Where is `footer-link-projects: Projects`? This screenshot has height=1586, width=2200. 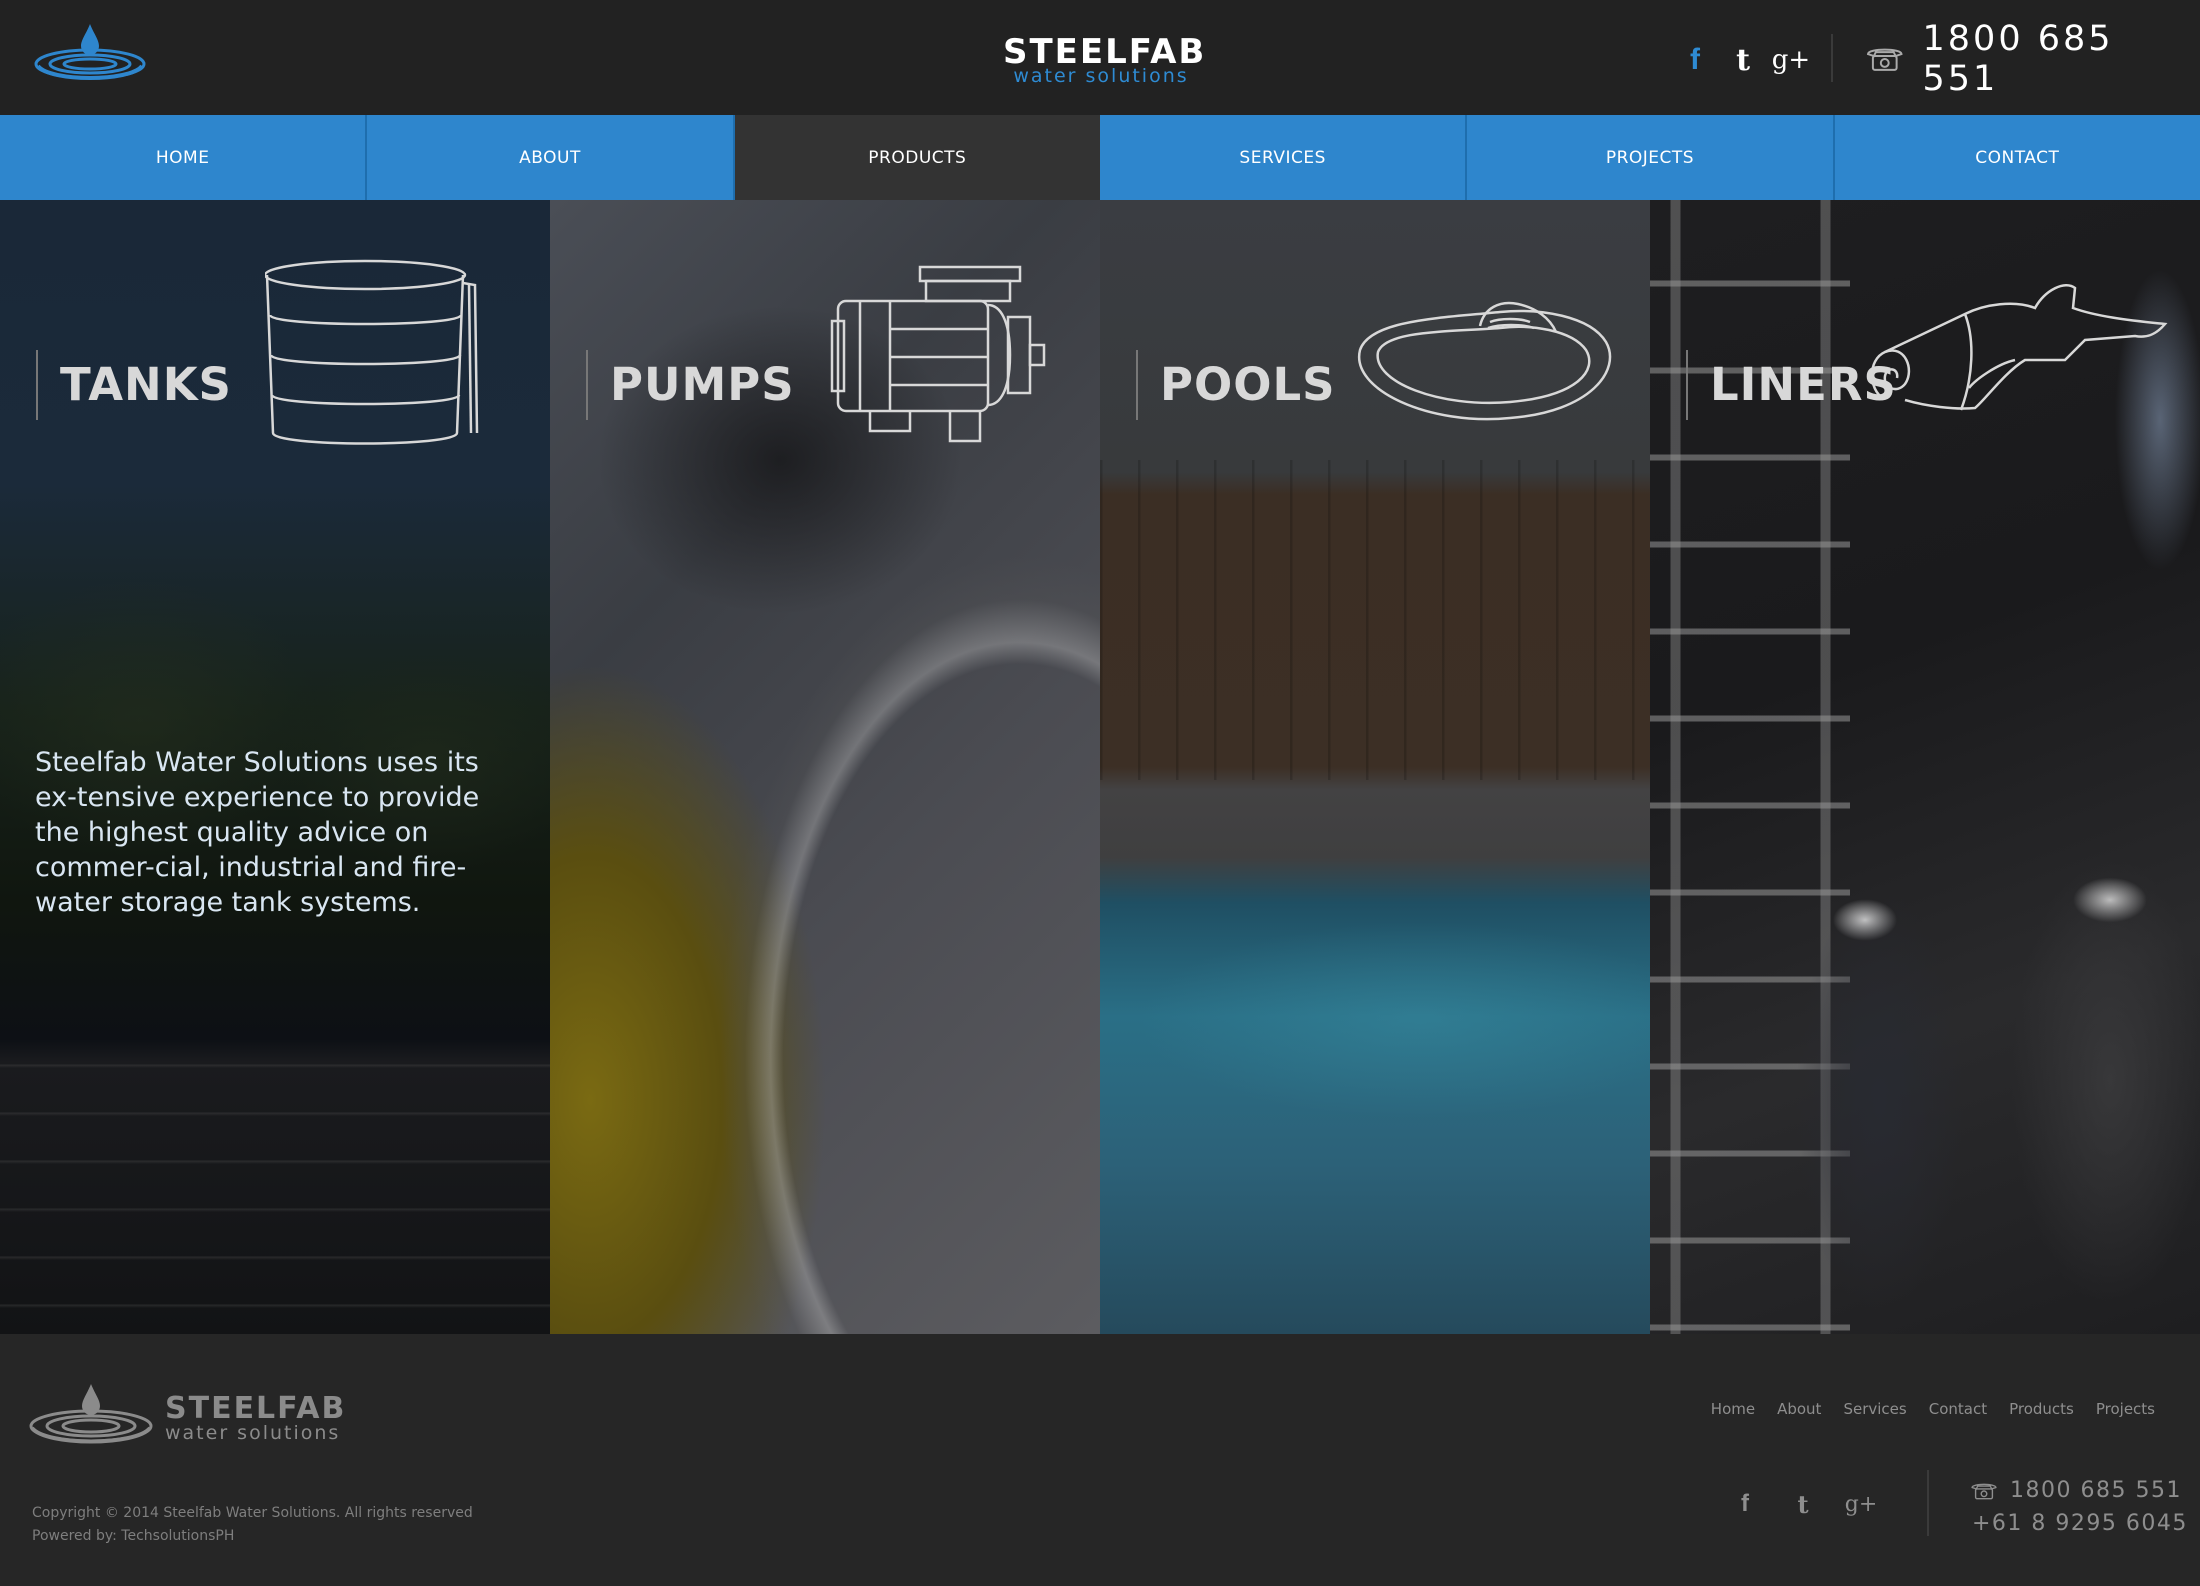
footer-link-projects: Projects is located at coordinates (2125, 1409).